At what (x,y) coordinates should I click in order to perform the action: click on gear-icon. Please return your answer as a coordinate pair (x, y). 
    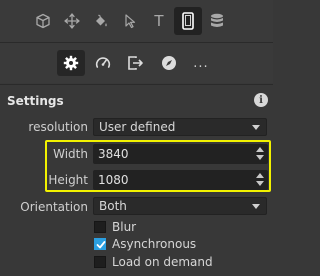
    Looking at the image, I should click on (71, 63).